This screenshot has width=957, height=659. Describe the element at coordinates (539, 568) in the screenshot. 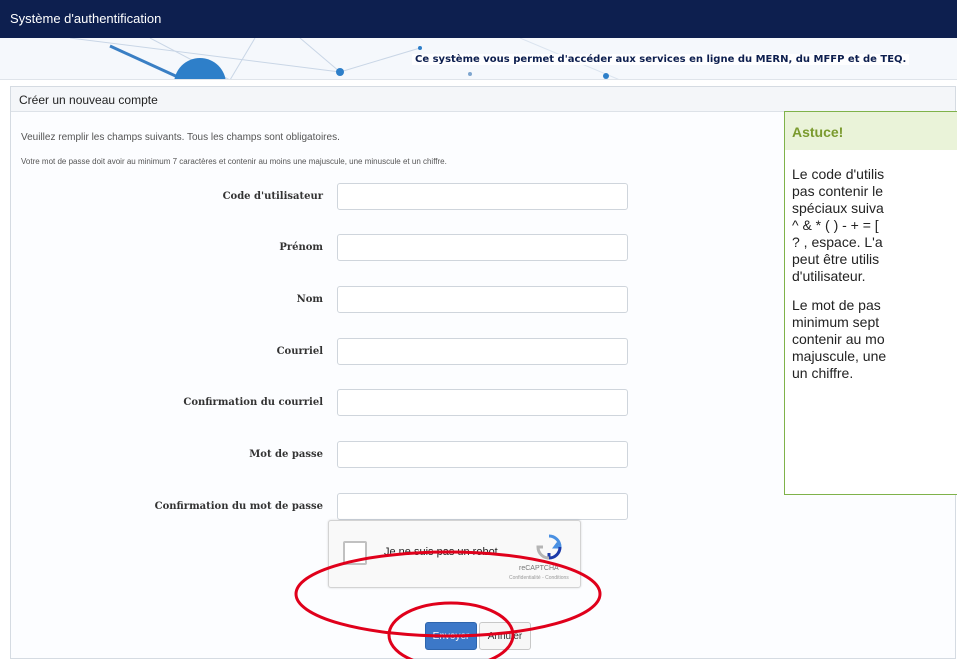

I see `recaptcha-brand: reCAPTCHA` at that location.